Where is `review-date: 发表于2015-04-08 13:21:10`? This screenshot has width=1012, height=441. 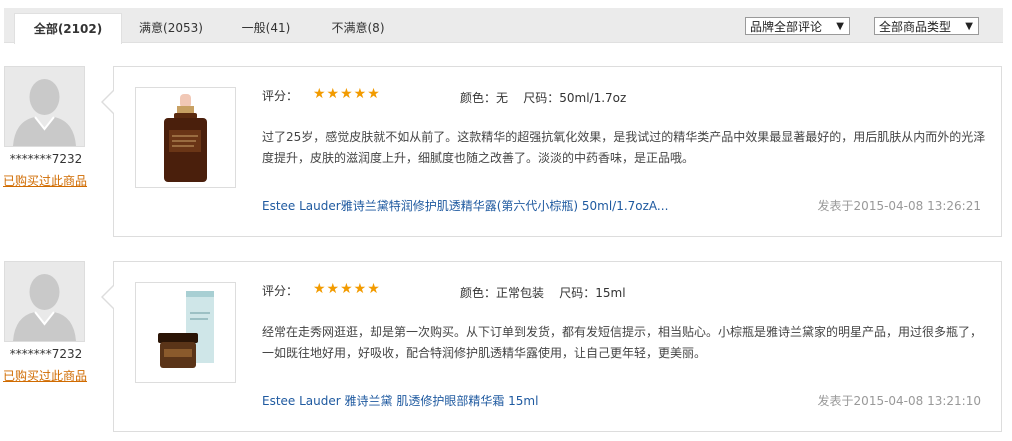 review-date: 发表于2015-04-08 13:21:10 is located at coordinates (899, 401).